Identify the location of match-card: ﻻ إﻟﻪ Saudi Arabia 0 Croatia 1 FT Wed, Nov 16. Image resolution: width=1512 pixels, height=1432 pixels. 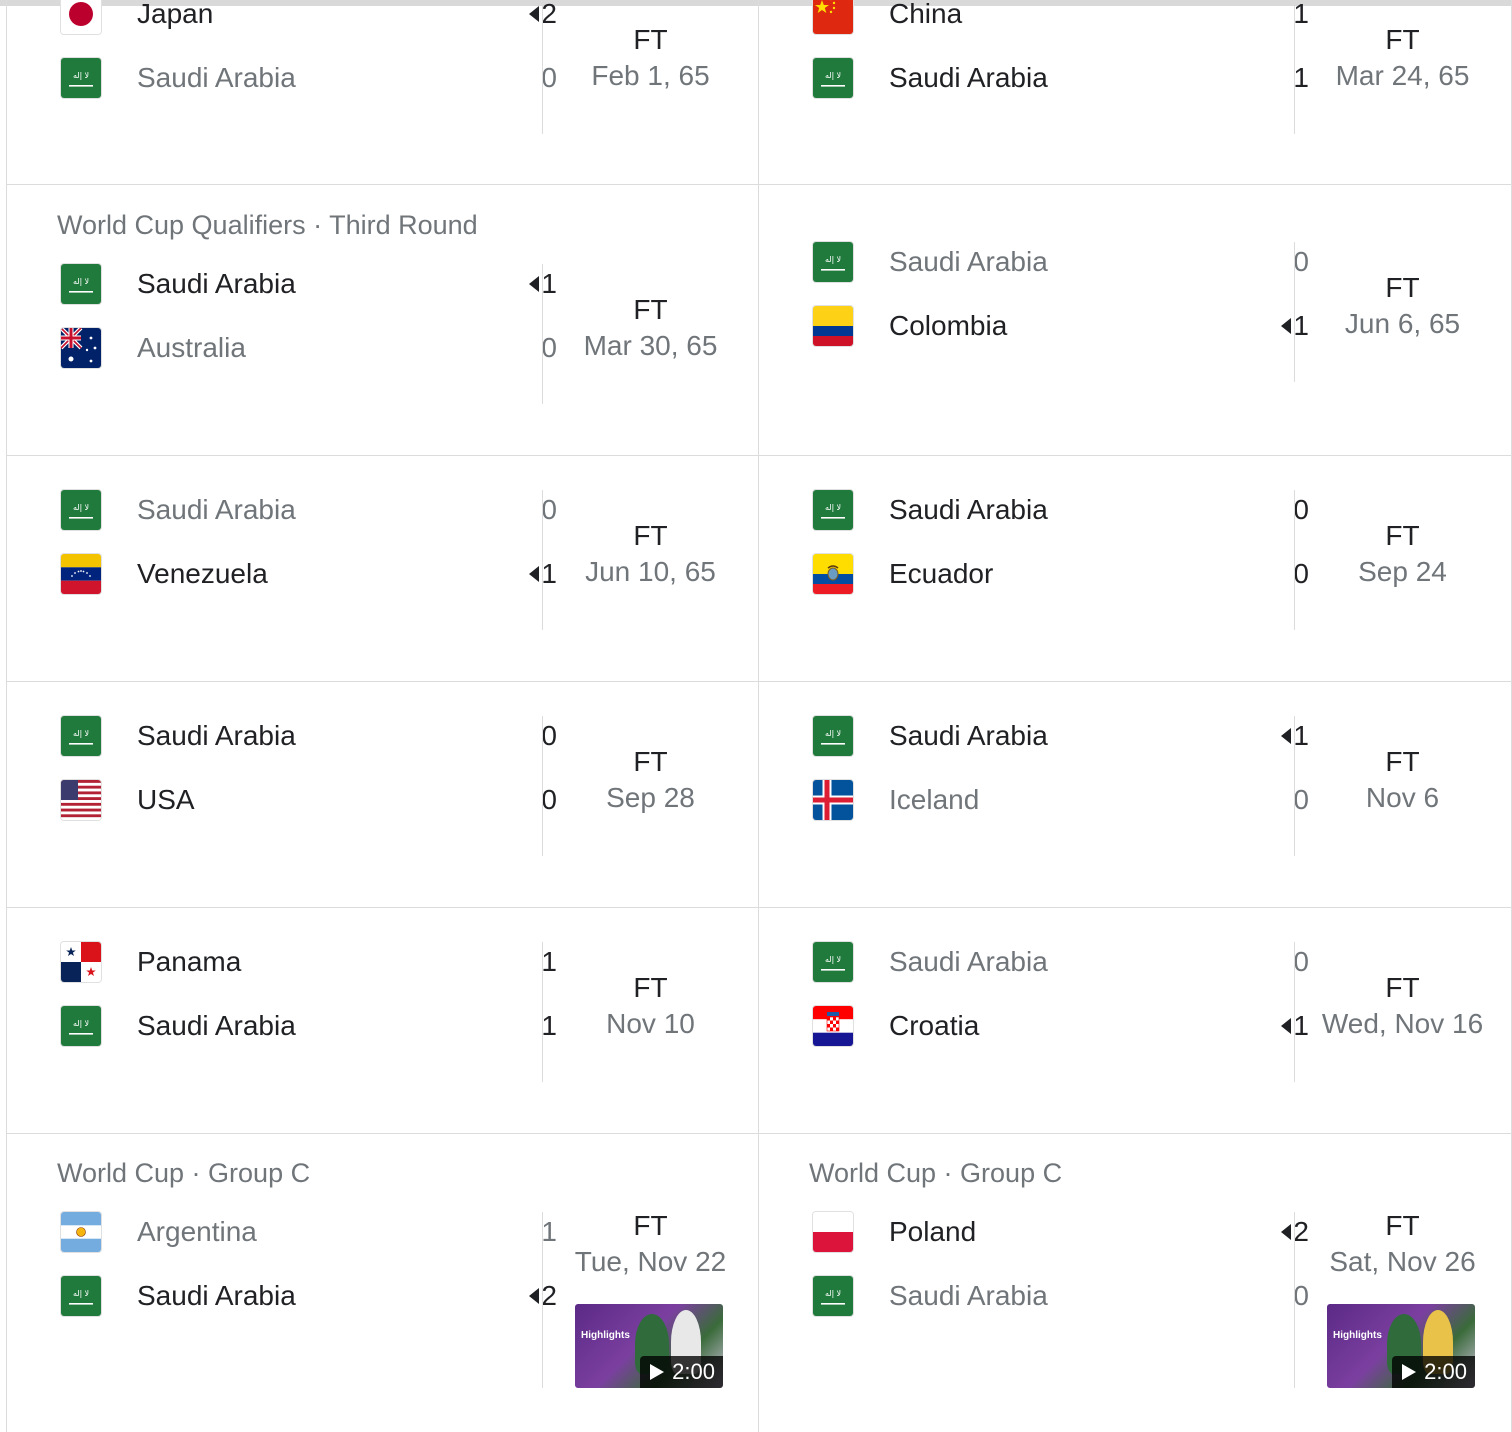
(1135, 1021).